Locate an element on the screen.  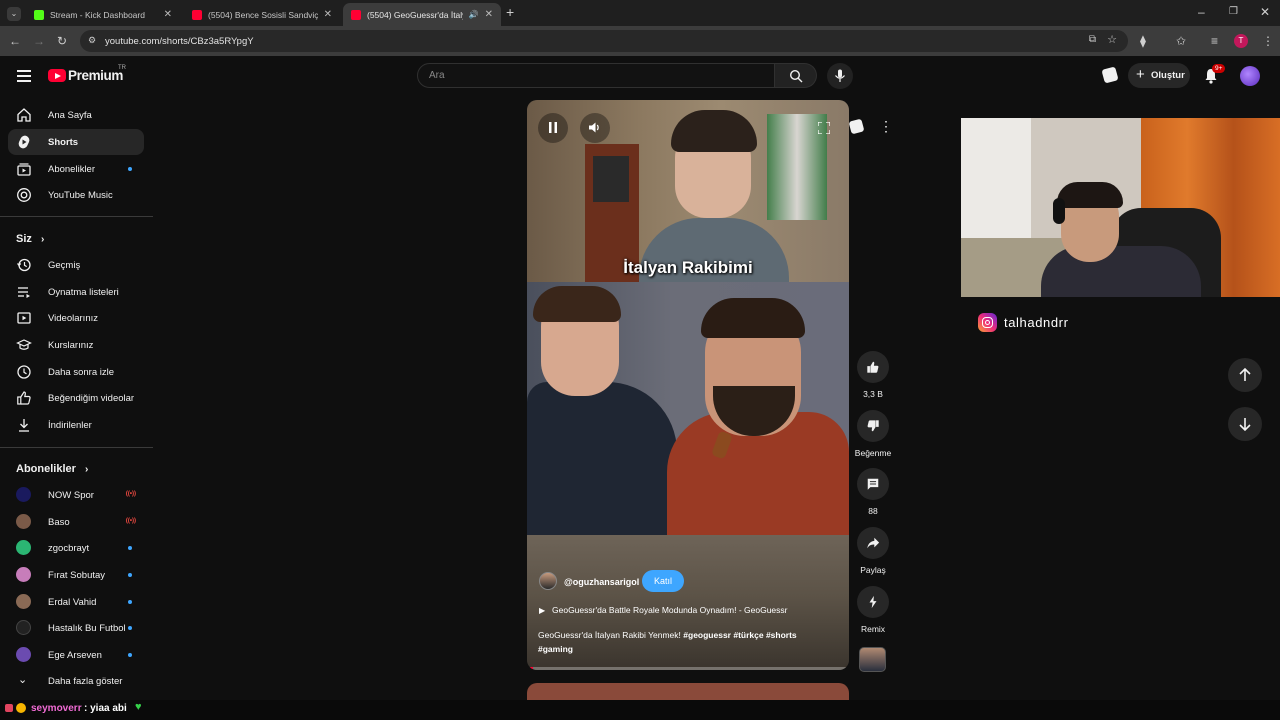
live-indicator-icon: ((•)) is located at coordinates (130, 521).